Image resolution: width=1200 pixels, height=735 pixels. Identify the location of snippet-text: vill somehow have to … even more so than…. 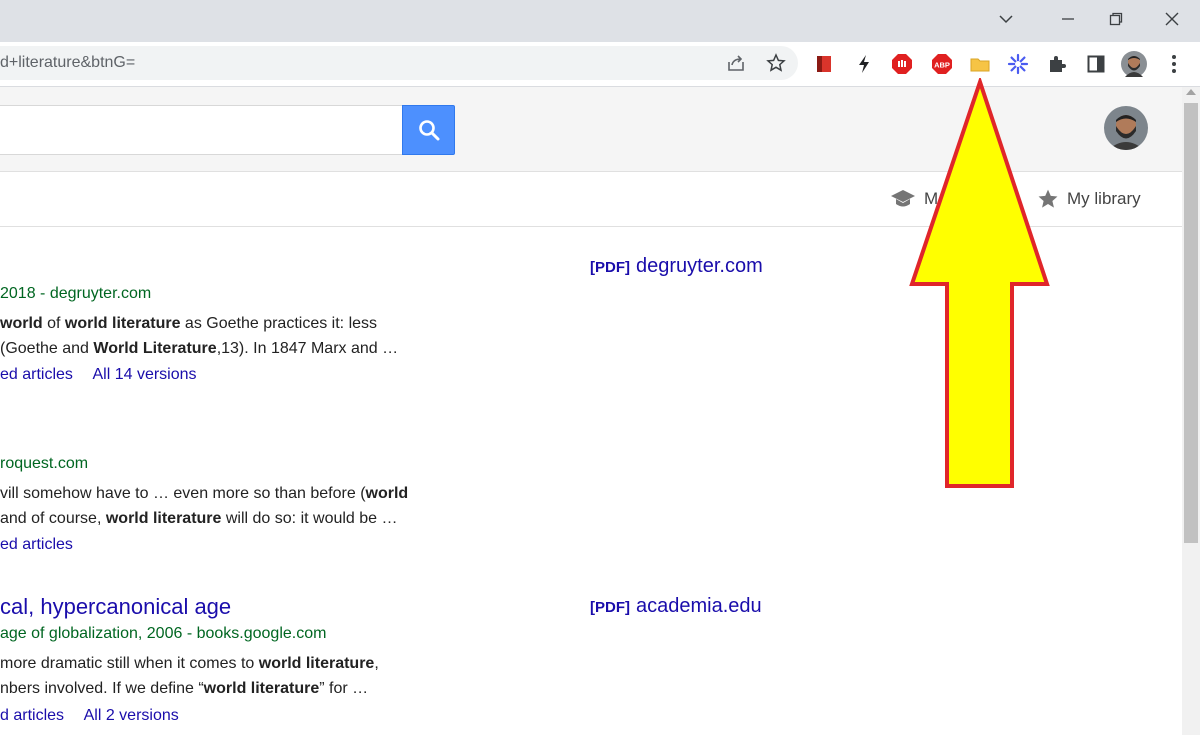
(183, 493).